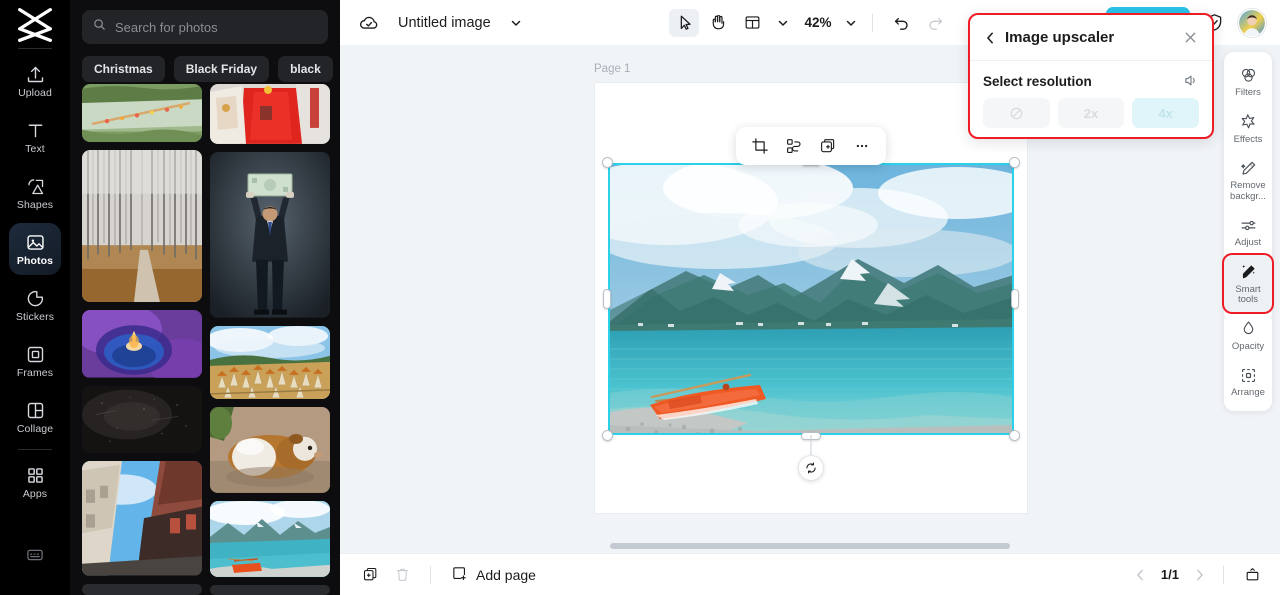  I want to click on resize-handle-top-left, so click(607, 162).